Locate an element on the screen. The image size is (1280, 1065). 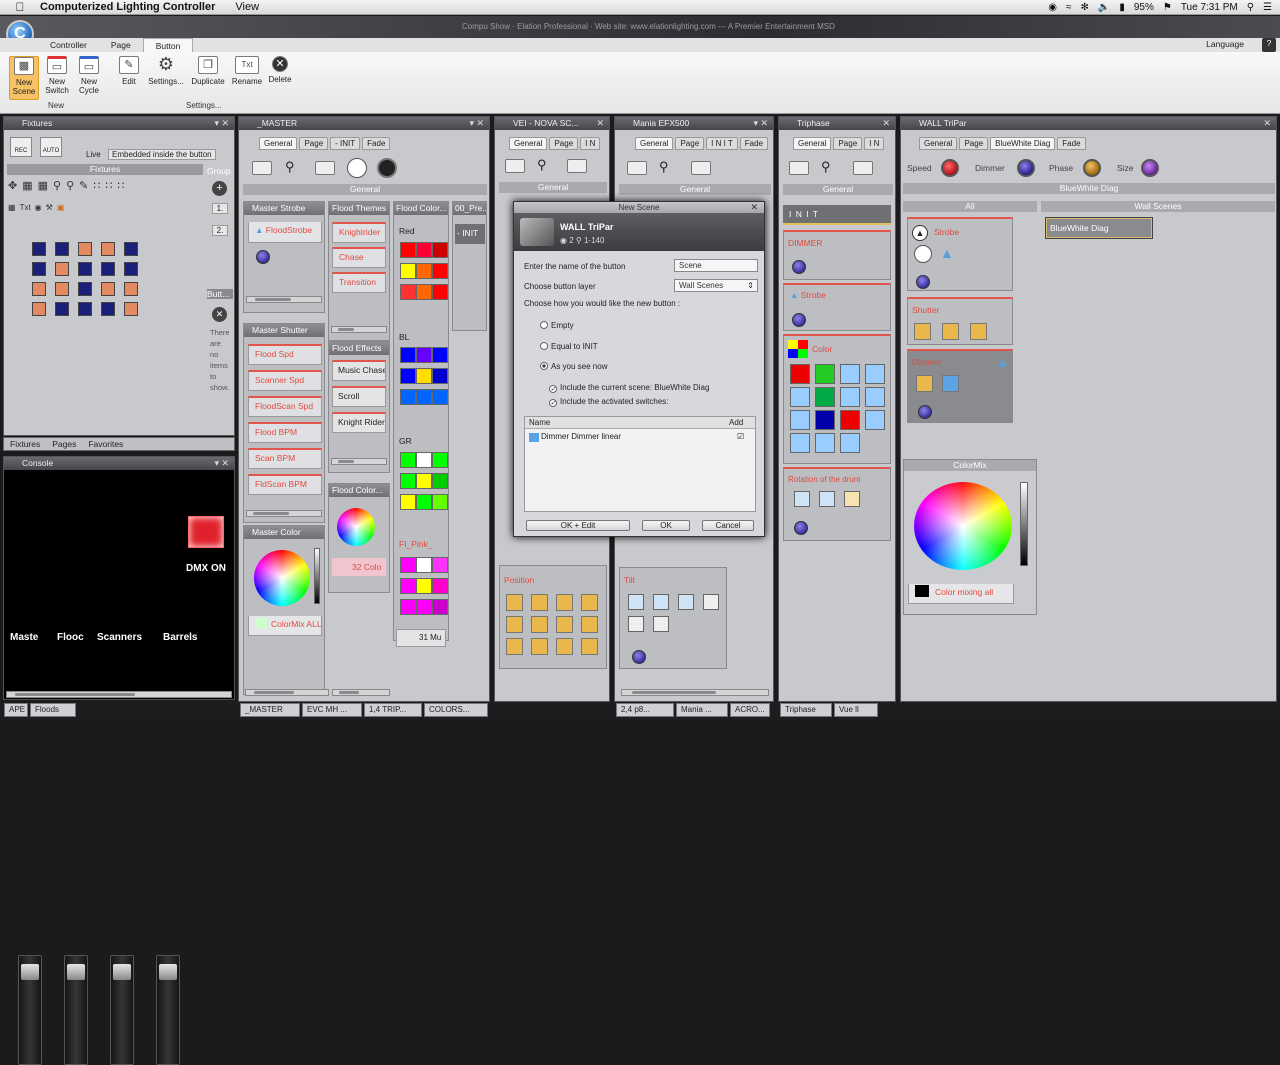
ok-edit-button: OK + Edit is located at coordinates (578, 525).